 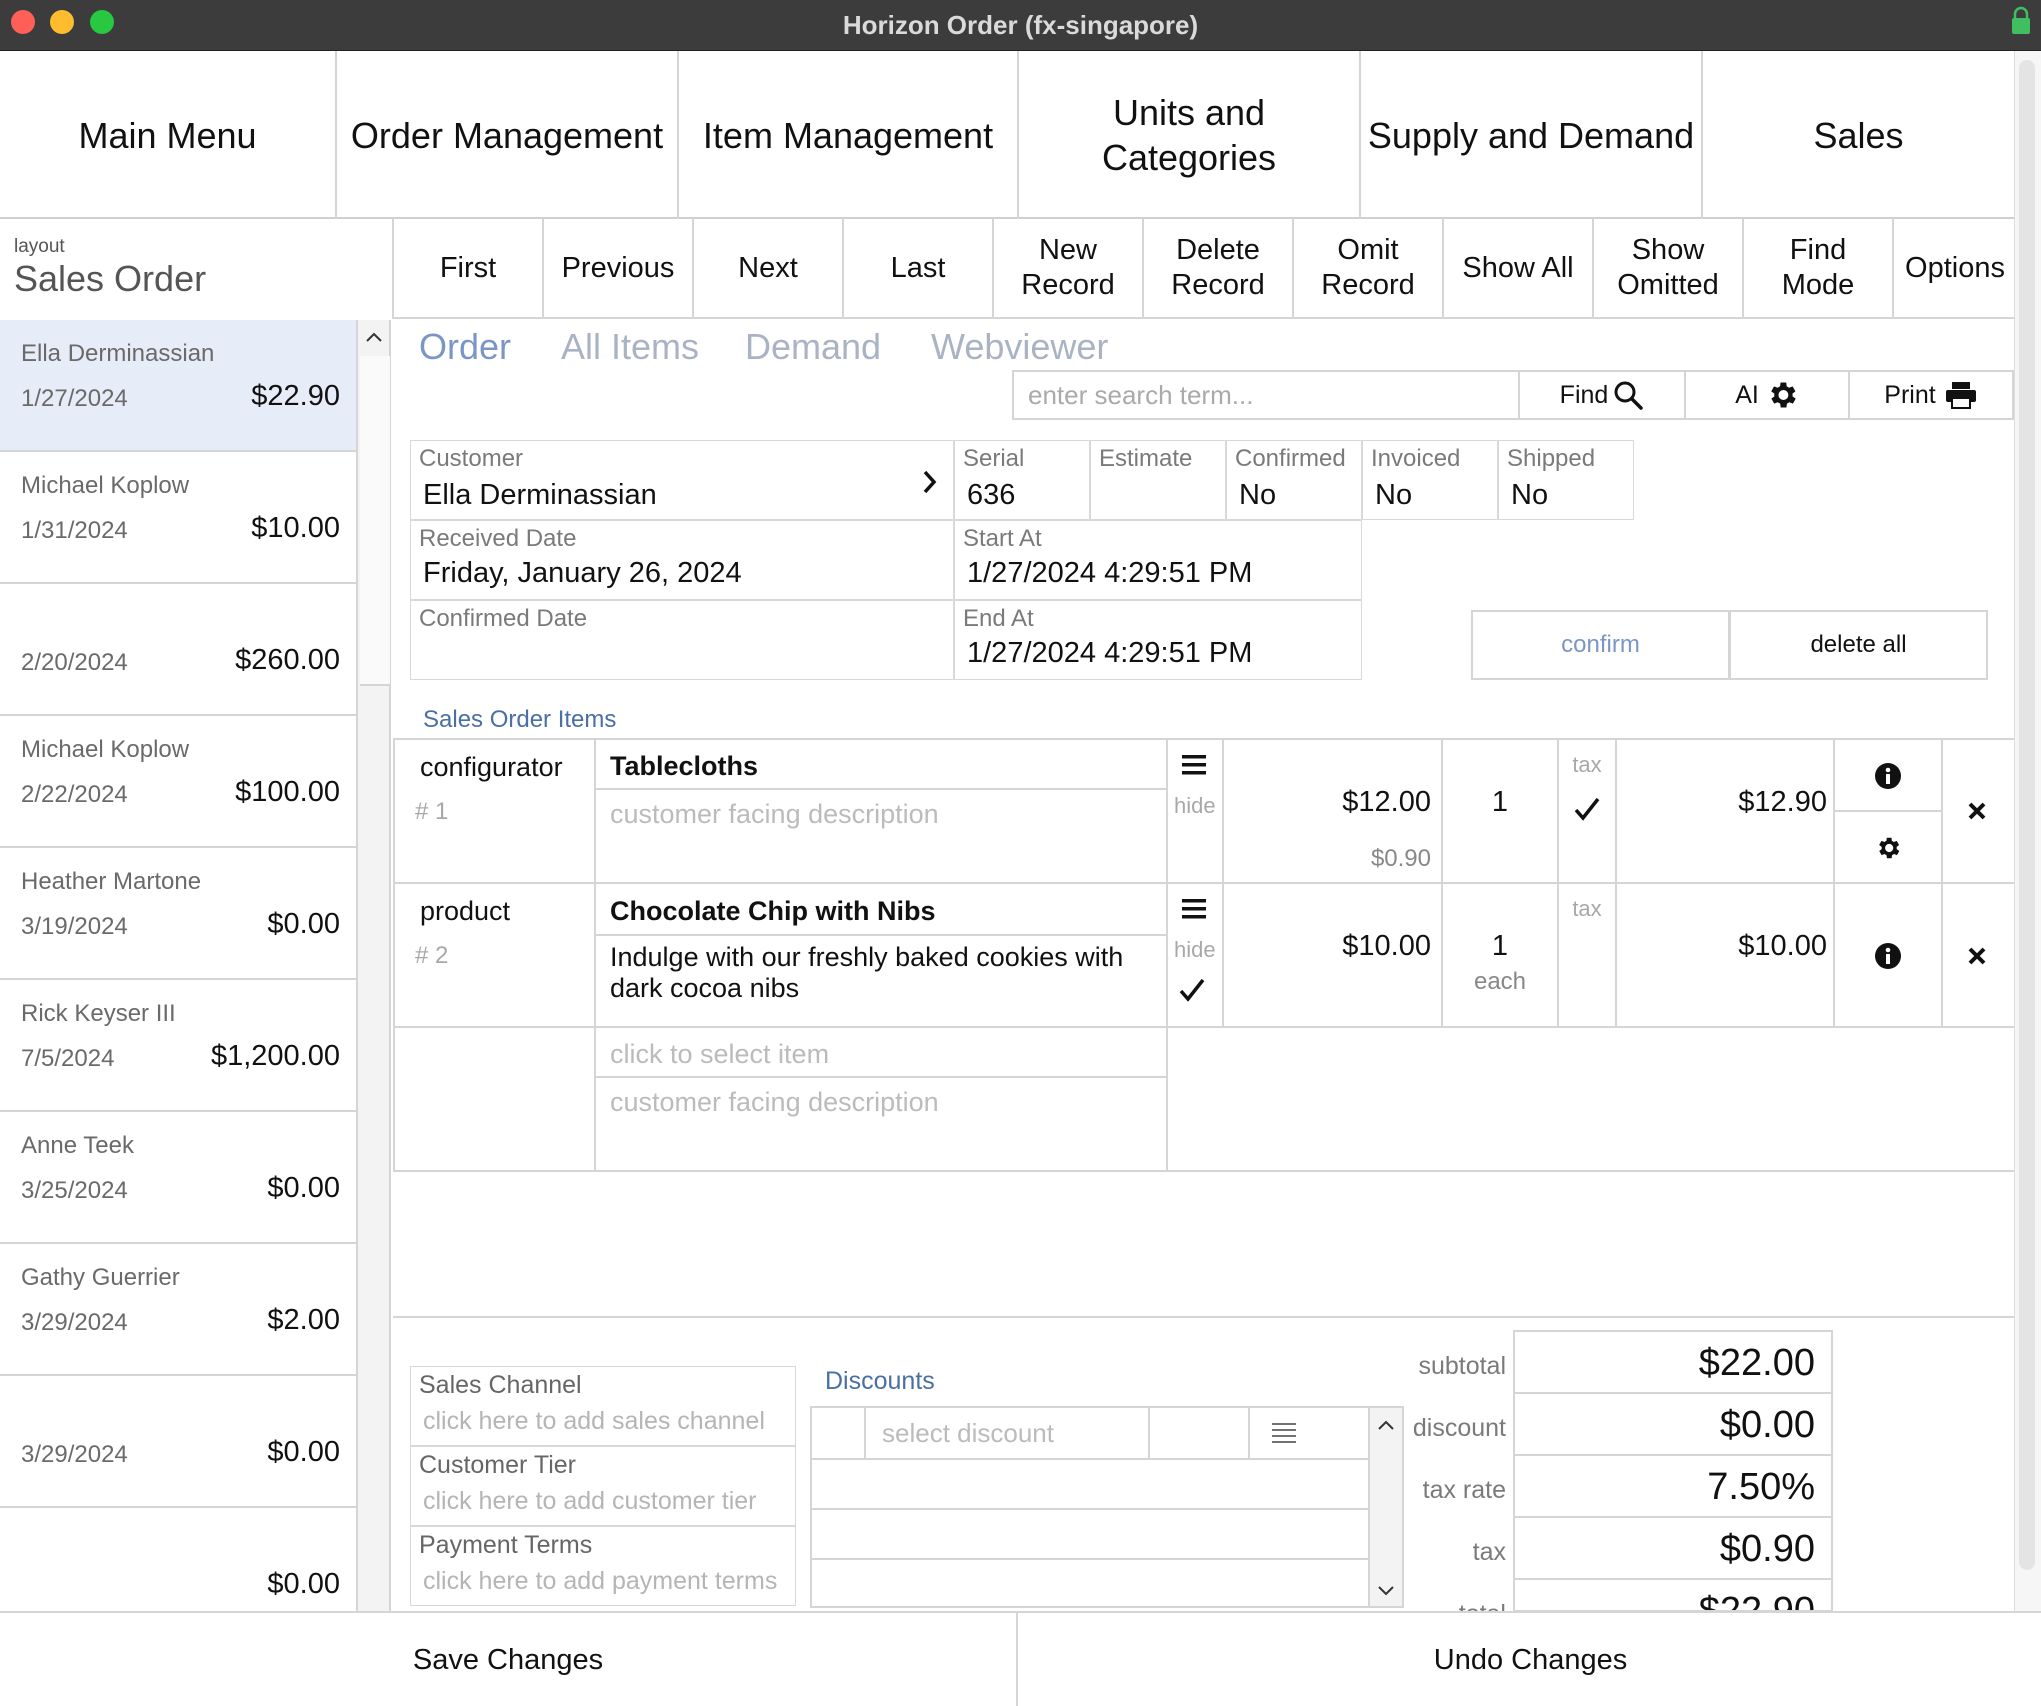 What do you see at coordinates (2027, 815) in the screenshot?
I see `window-scrollbar-thumb` at bounding box center [2027, 815].